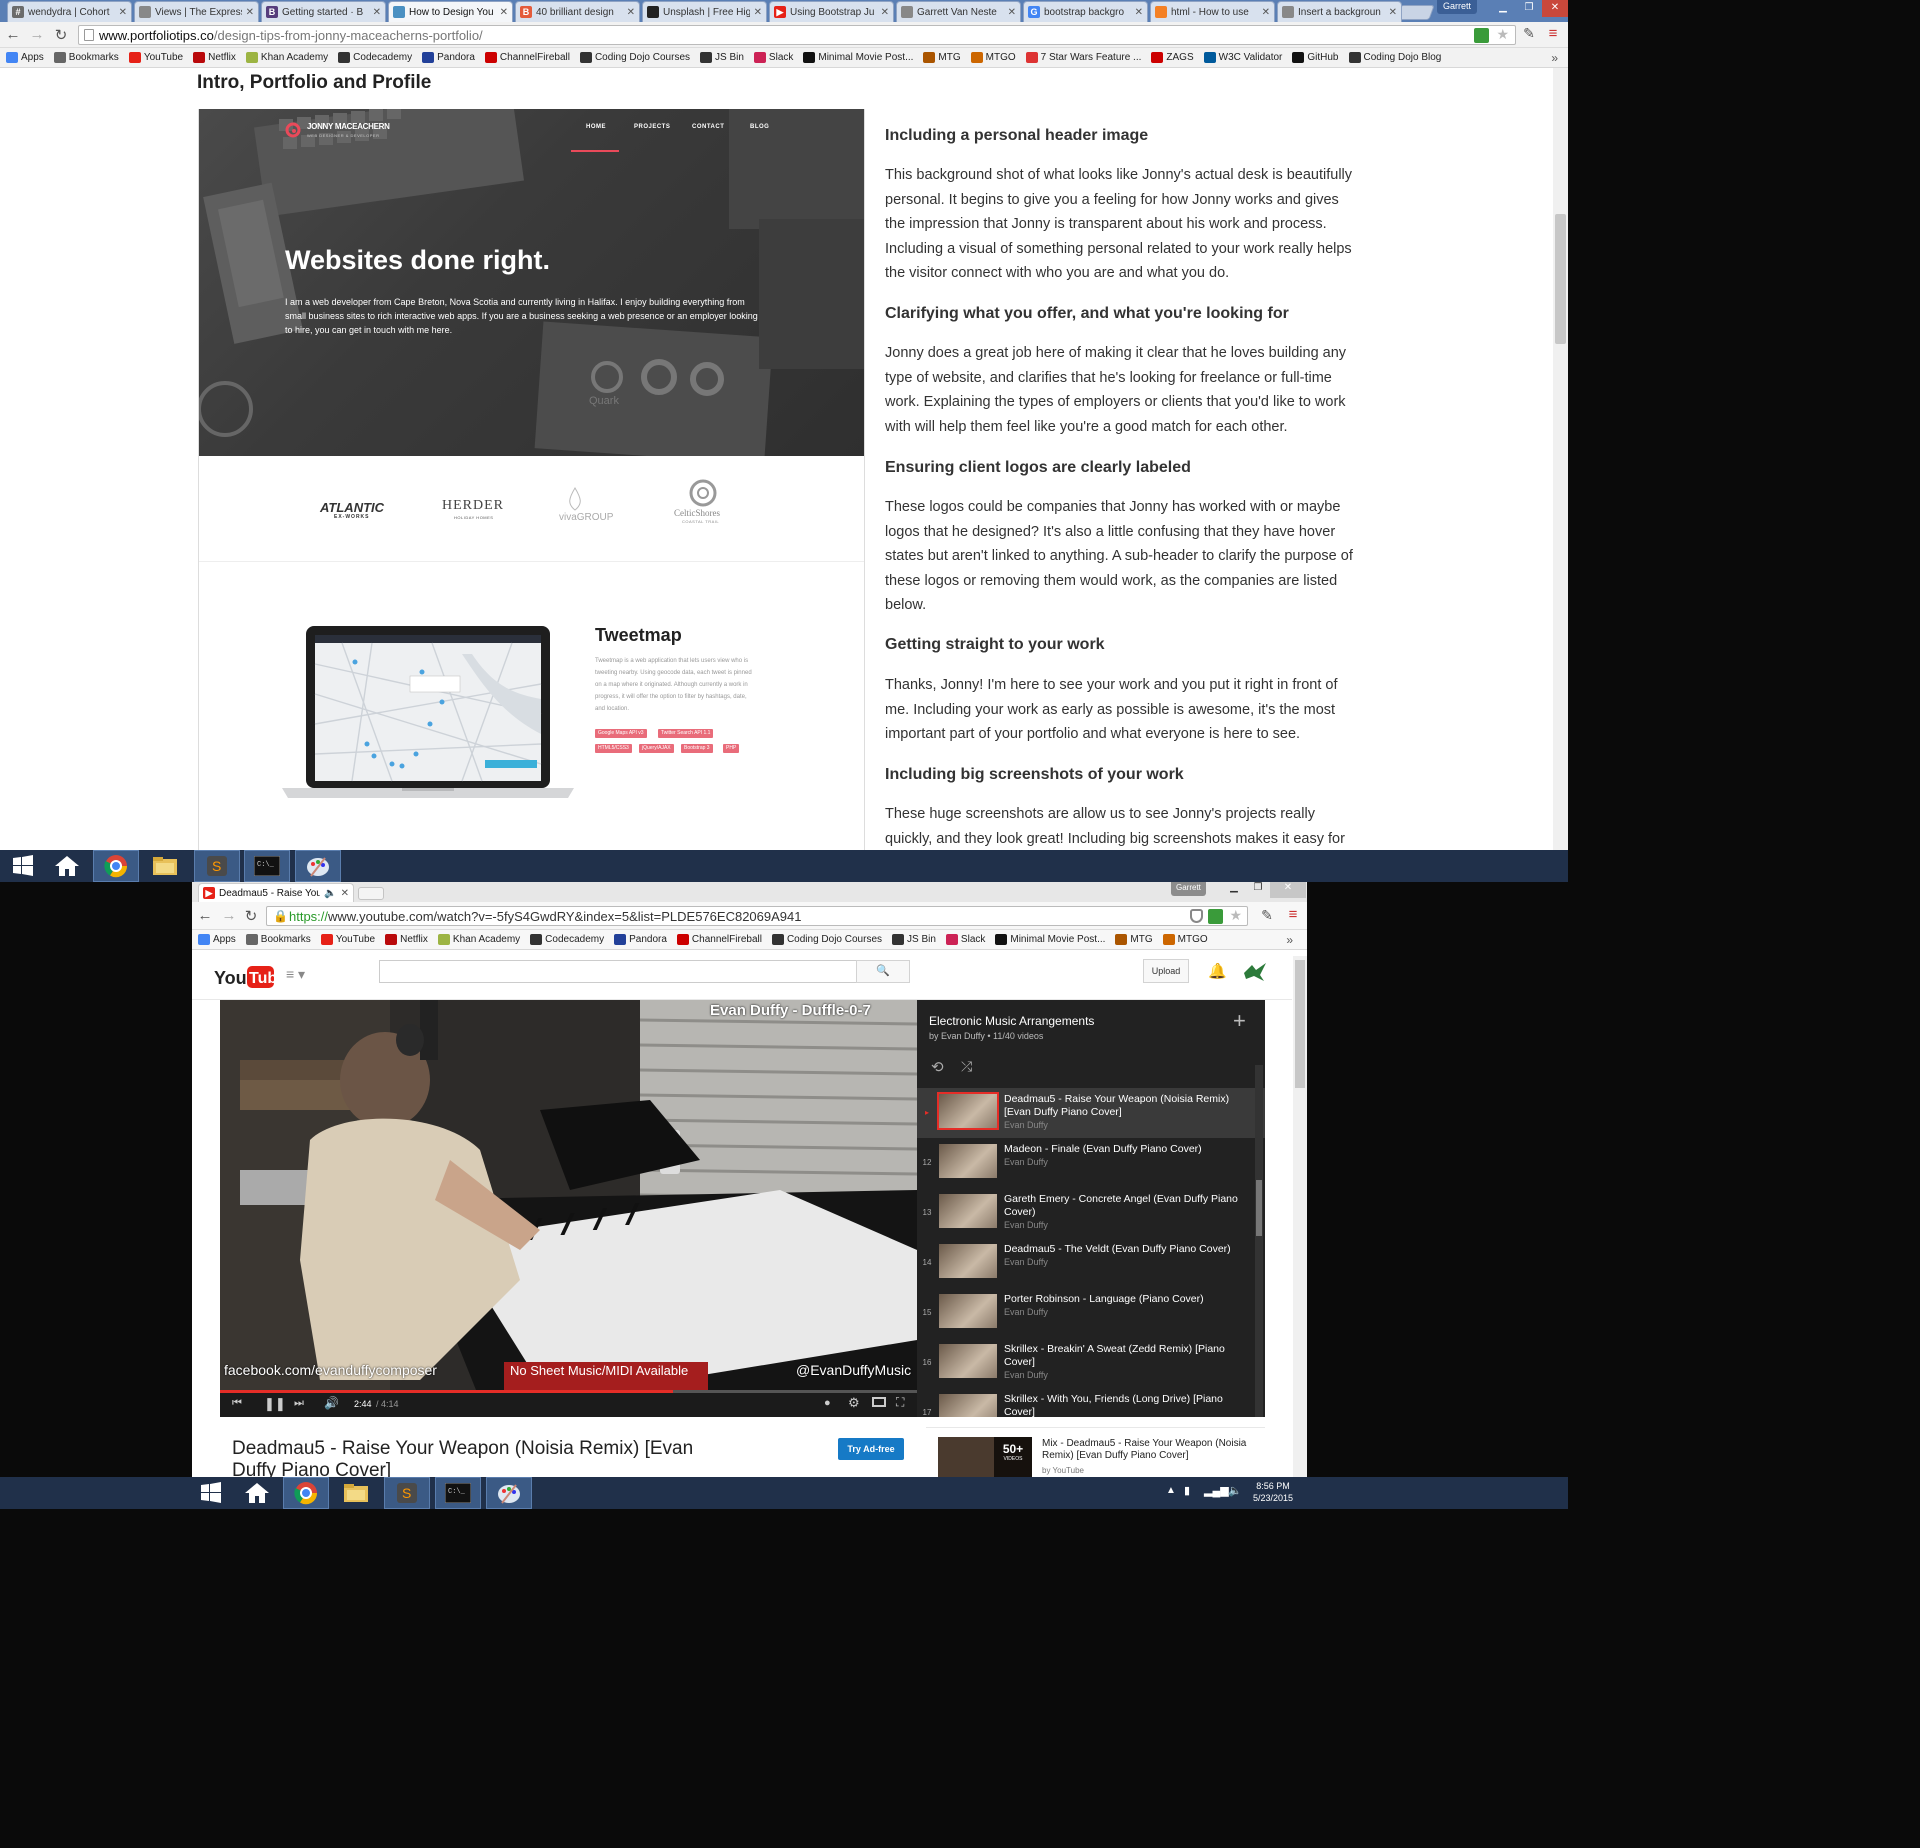 This screenshot has height=1848, width=1920. I want to click on tab-item: # wendydra | Cohort ✕, so click(69, 11).